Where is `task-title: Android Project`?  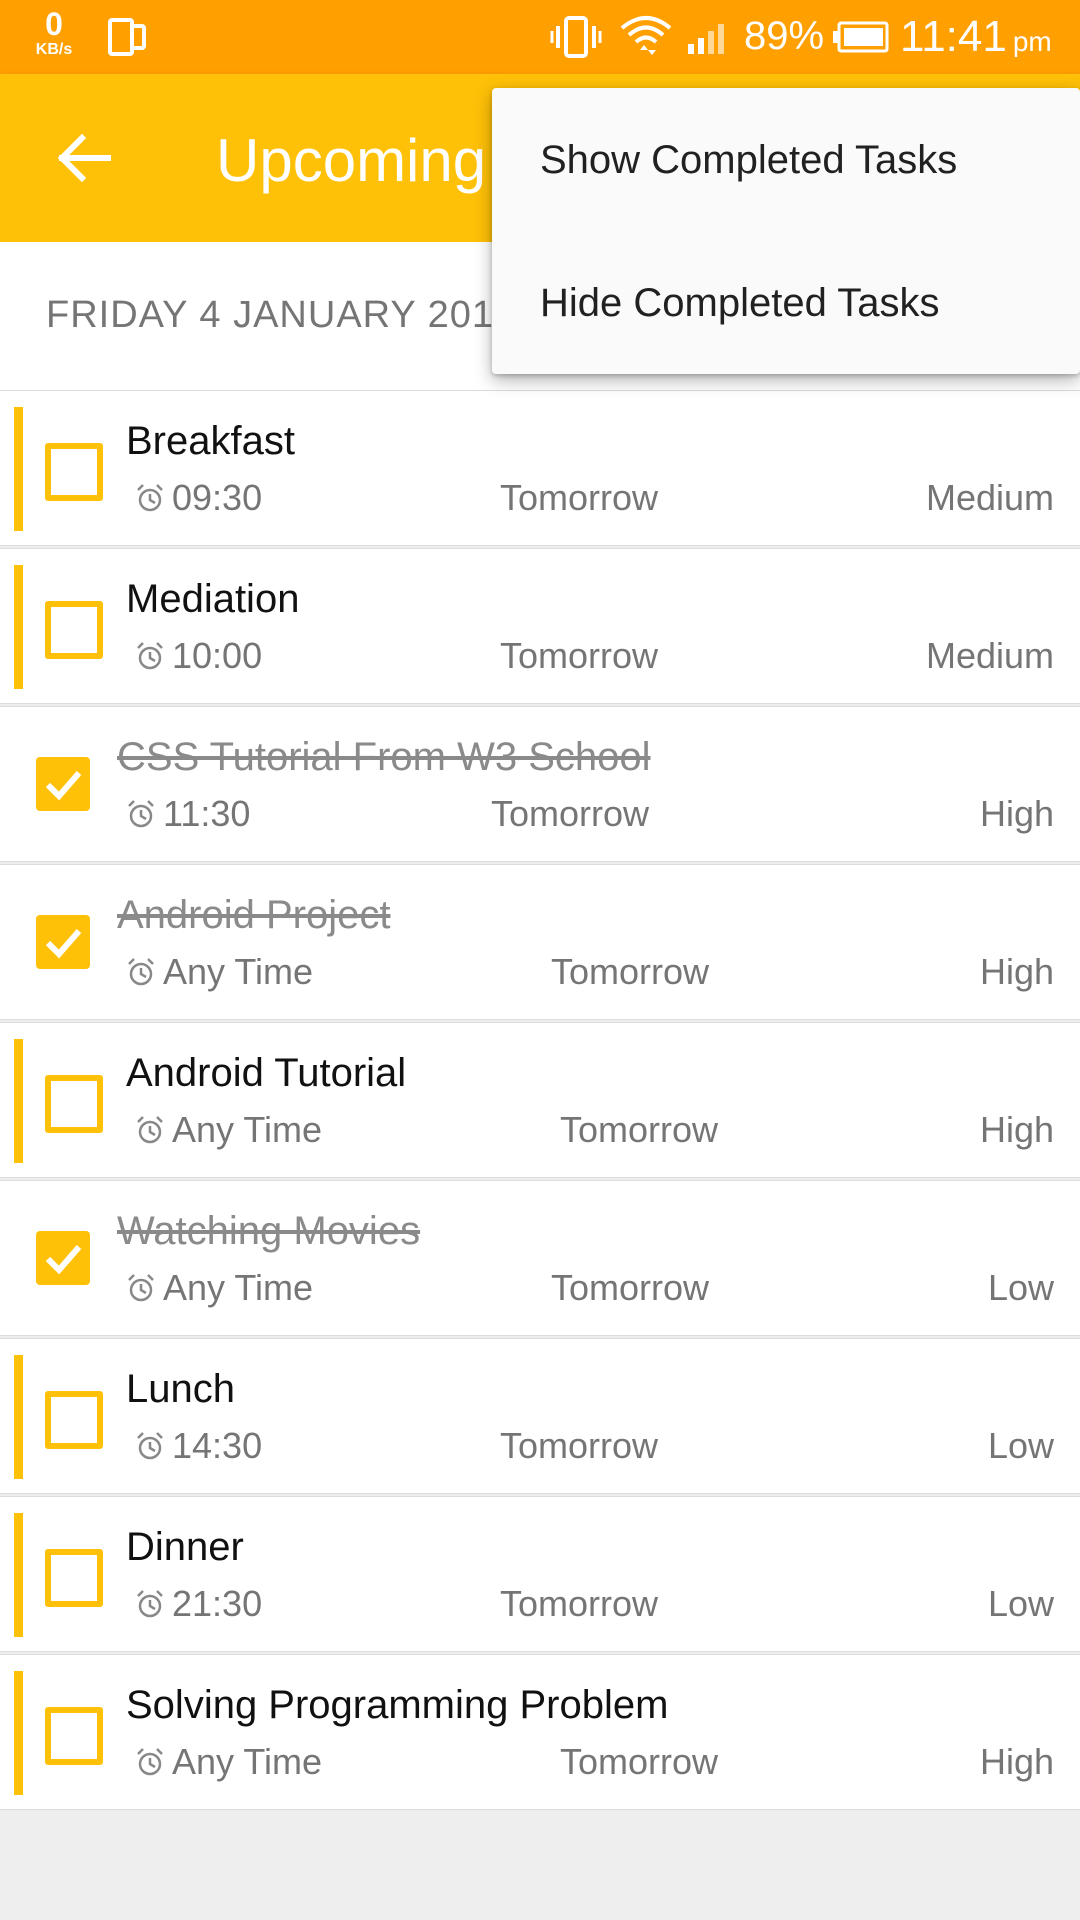
task-title: Android Project is located at coordinates (254, 915).